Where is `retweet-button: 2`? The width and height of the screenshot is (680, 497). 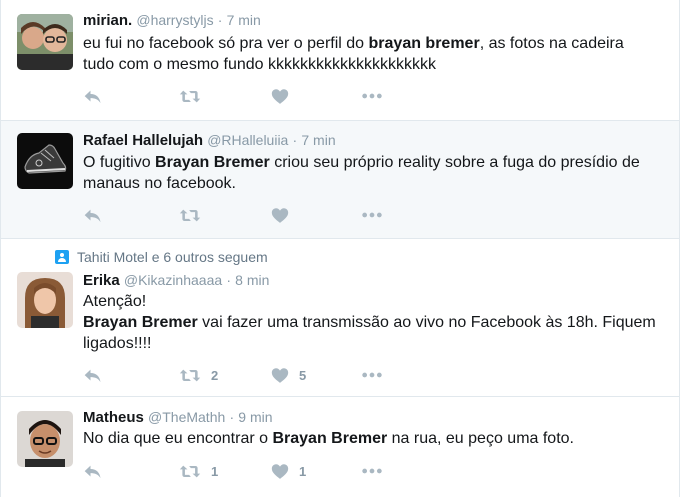
retweet-button: 2 is located at coordinates (198, 375).